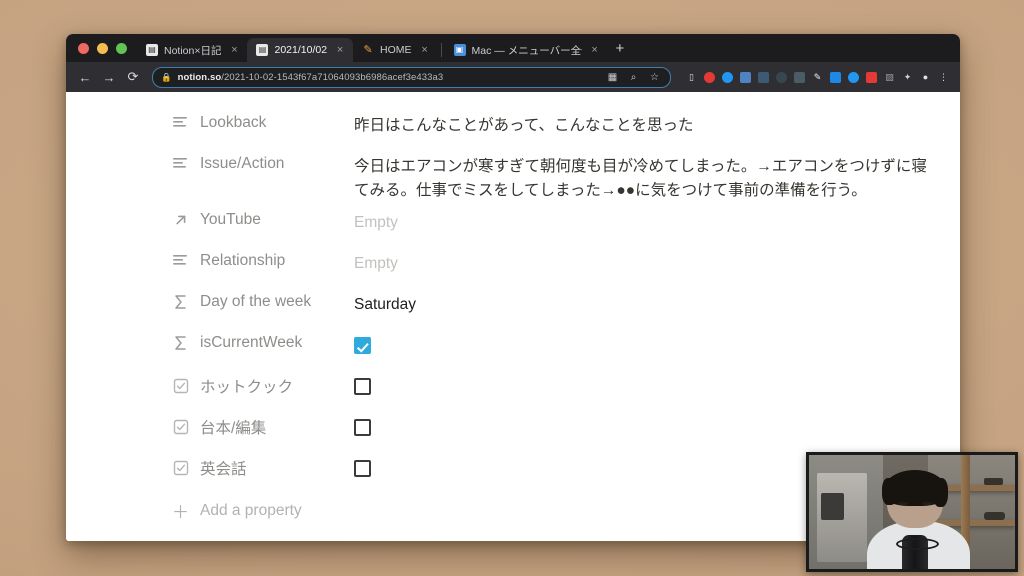  I want to click on tab-label: Mac — メニューバー全体を隠す方, so click(526, 50).